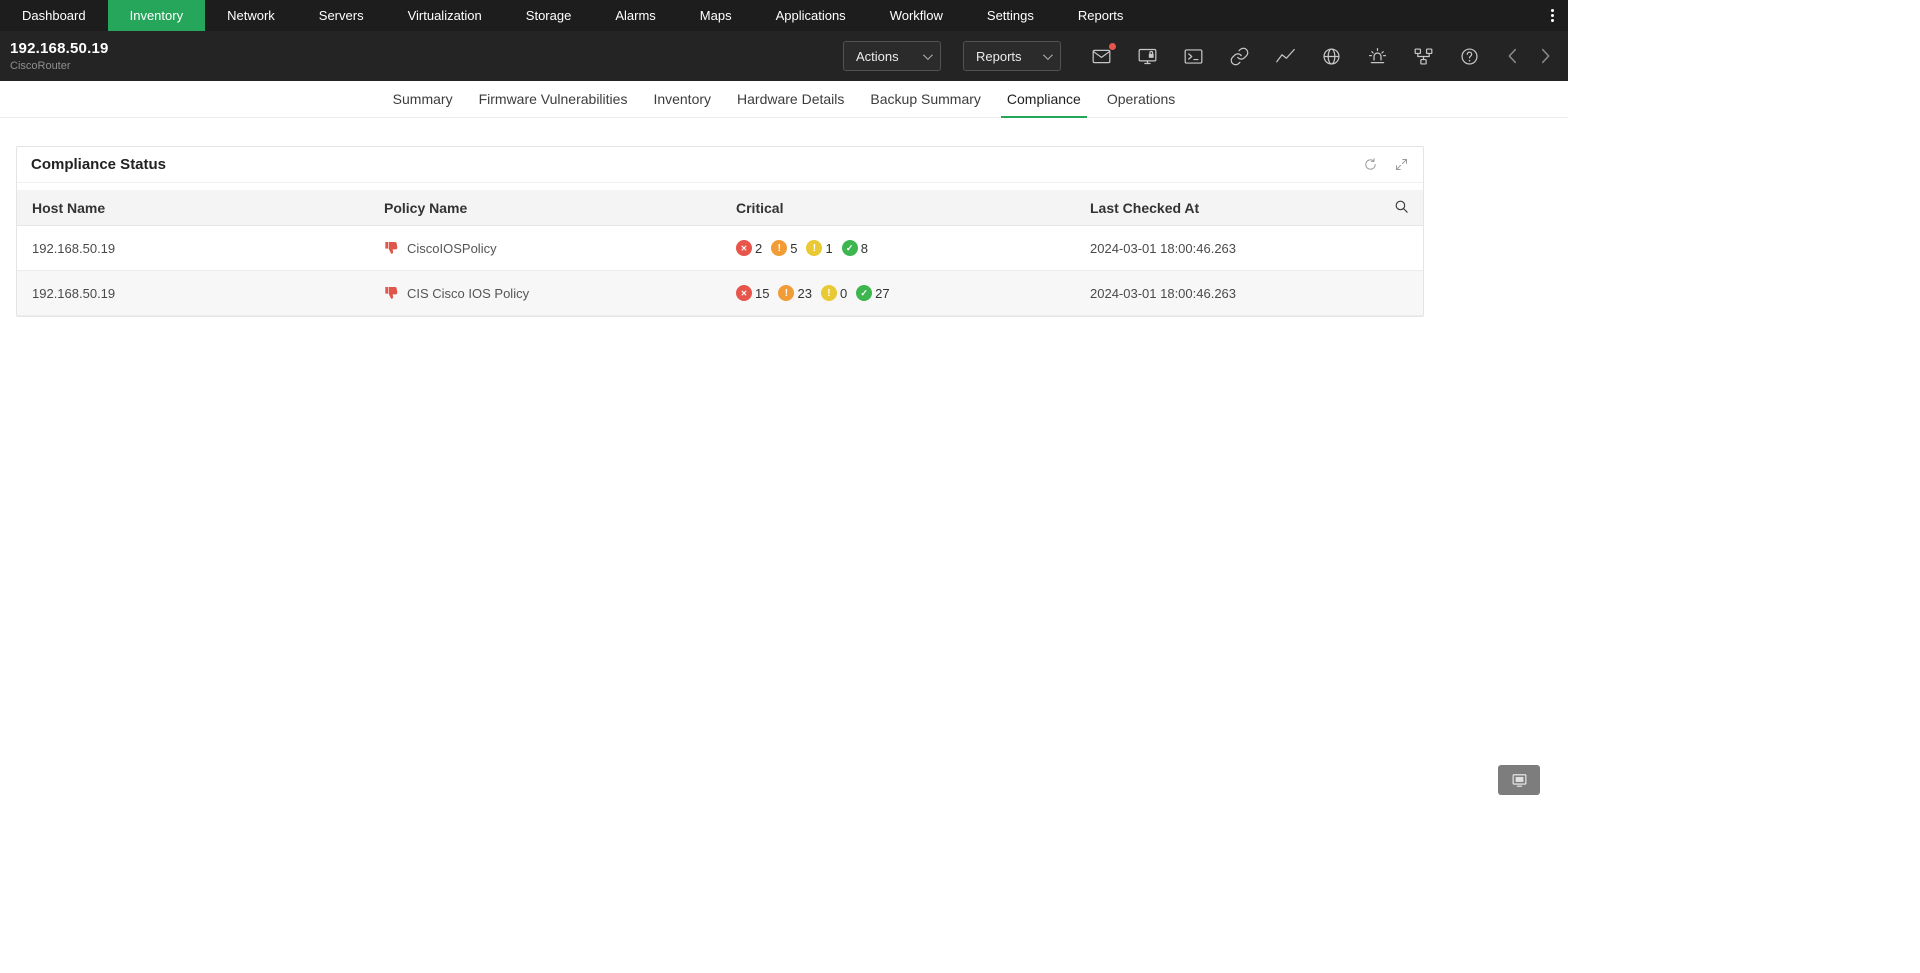  I want to click on reports-dropdown: Reports, so click(1012, 56).